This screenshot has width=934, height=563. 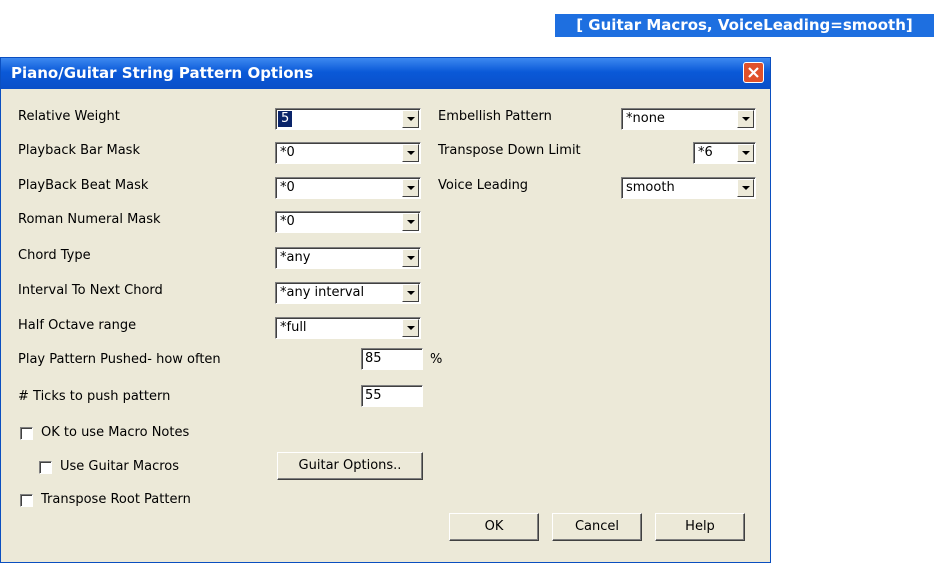 I want to click on interval-next-chord-select: *any interval, so click(x=348, y=293).